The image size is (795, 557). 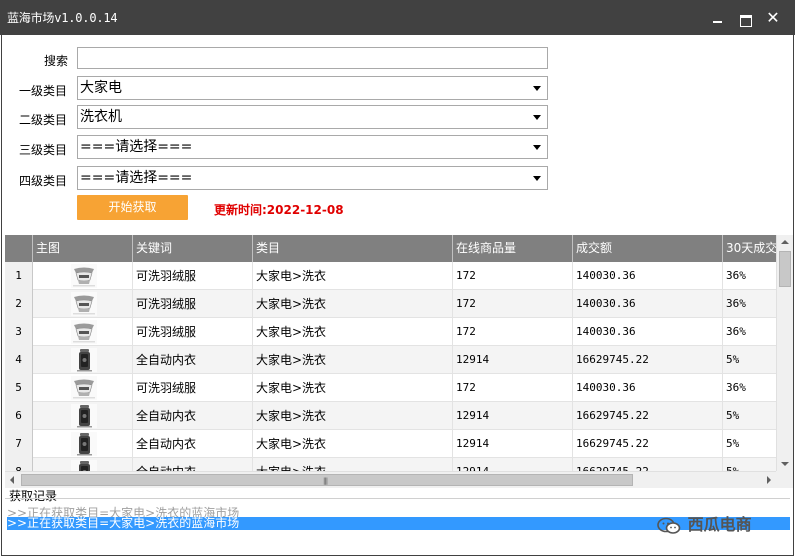 I want to click on table-row: 2 可洗羽绒服 大家电>洗衣 172 140030.36 36%, so click(x=390, y=304).